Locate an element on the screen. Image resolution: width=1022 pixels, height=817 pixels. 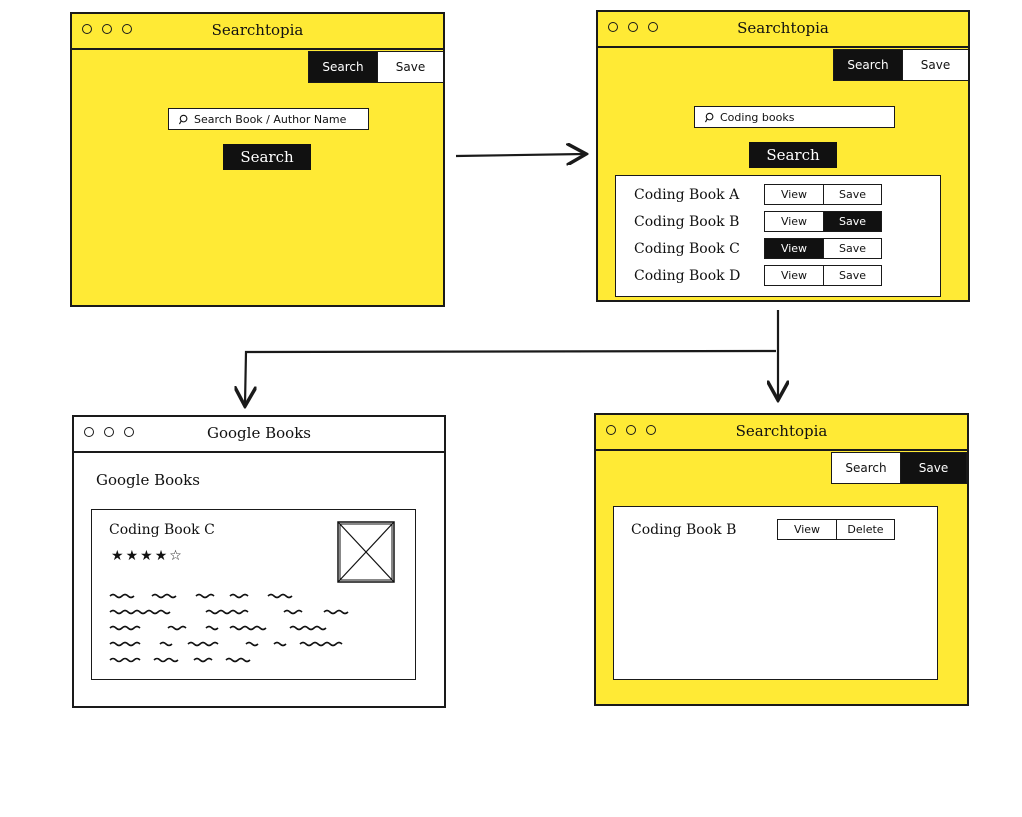
delete-button: Delete is located at coordinates (865, 529).